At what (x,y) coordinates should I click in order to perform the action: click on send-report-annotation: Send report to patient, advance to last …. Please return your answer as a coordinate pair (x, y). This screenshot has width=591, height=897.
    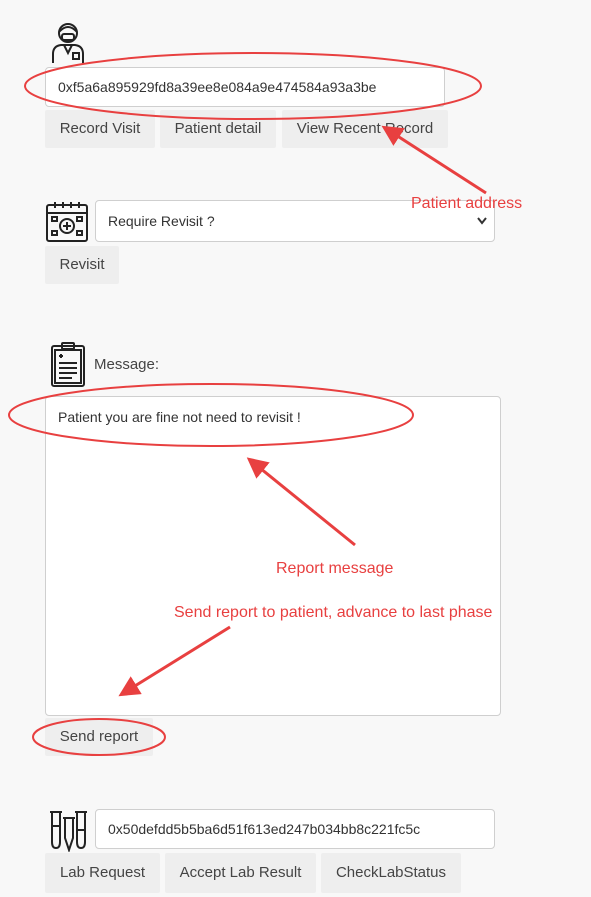
    Looking at the image, I should click on (333, 612).